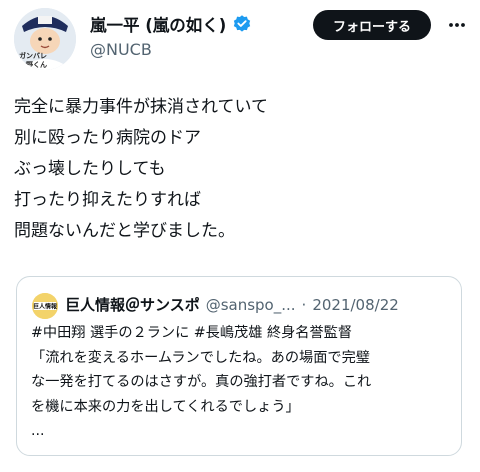 This screenshot has height=472, width=480. What do you see at coordinates (200, 357) in the screenshot?
I see `quote-body-line: 「流れを変えるホームランでしたね。あの場面で完璧` at bounding box center [200, 357].